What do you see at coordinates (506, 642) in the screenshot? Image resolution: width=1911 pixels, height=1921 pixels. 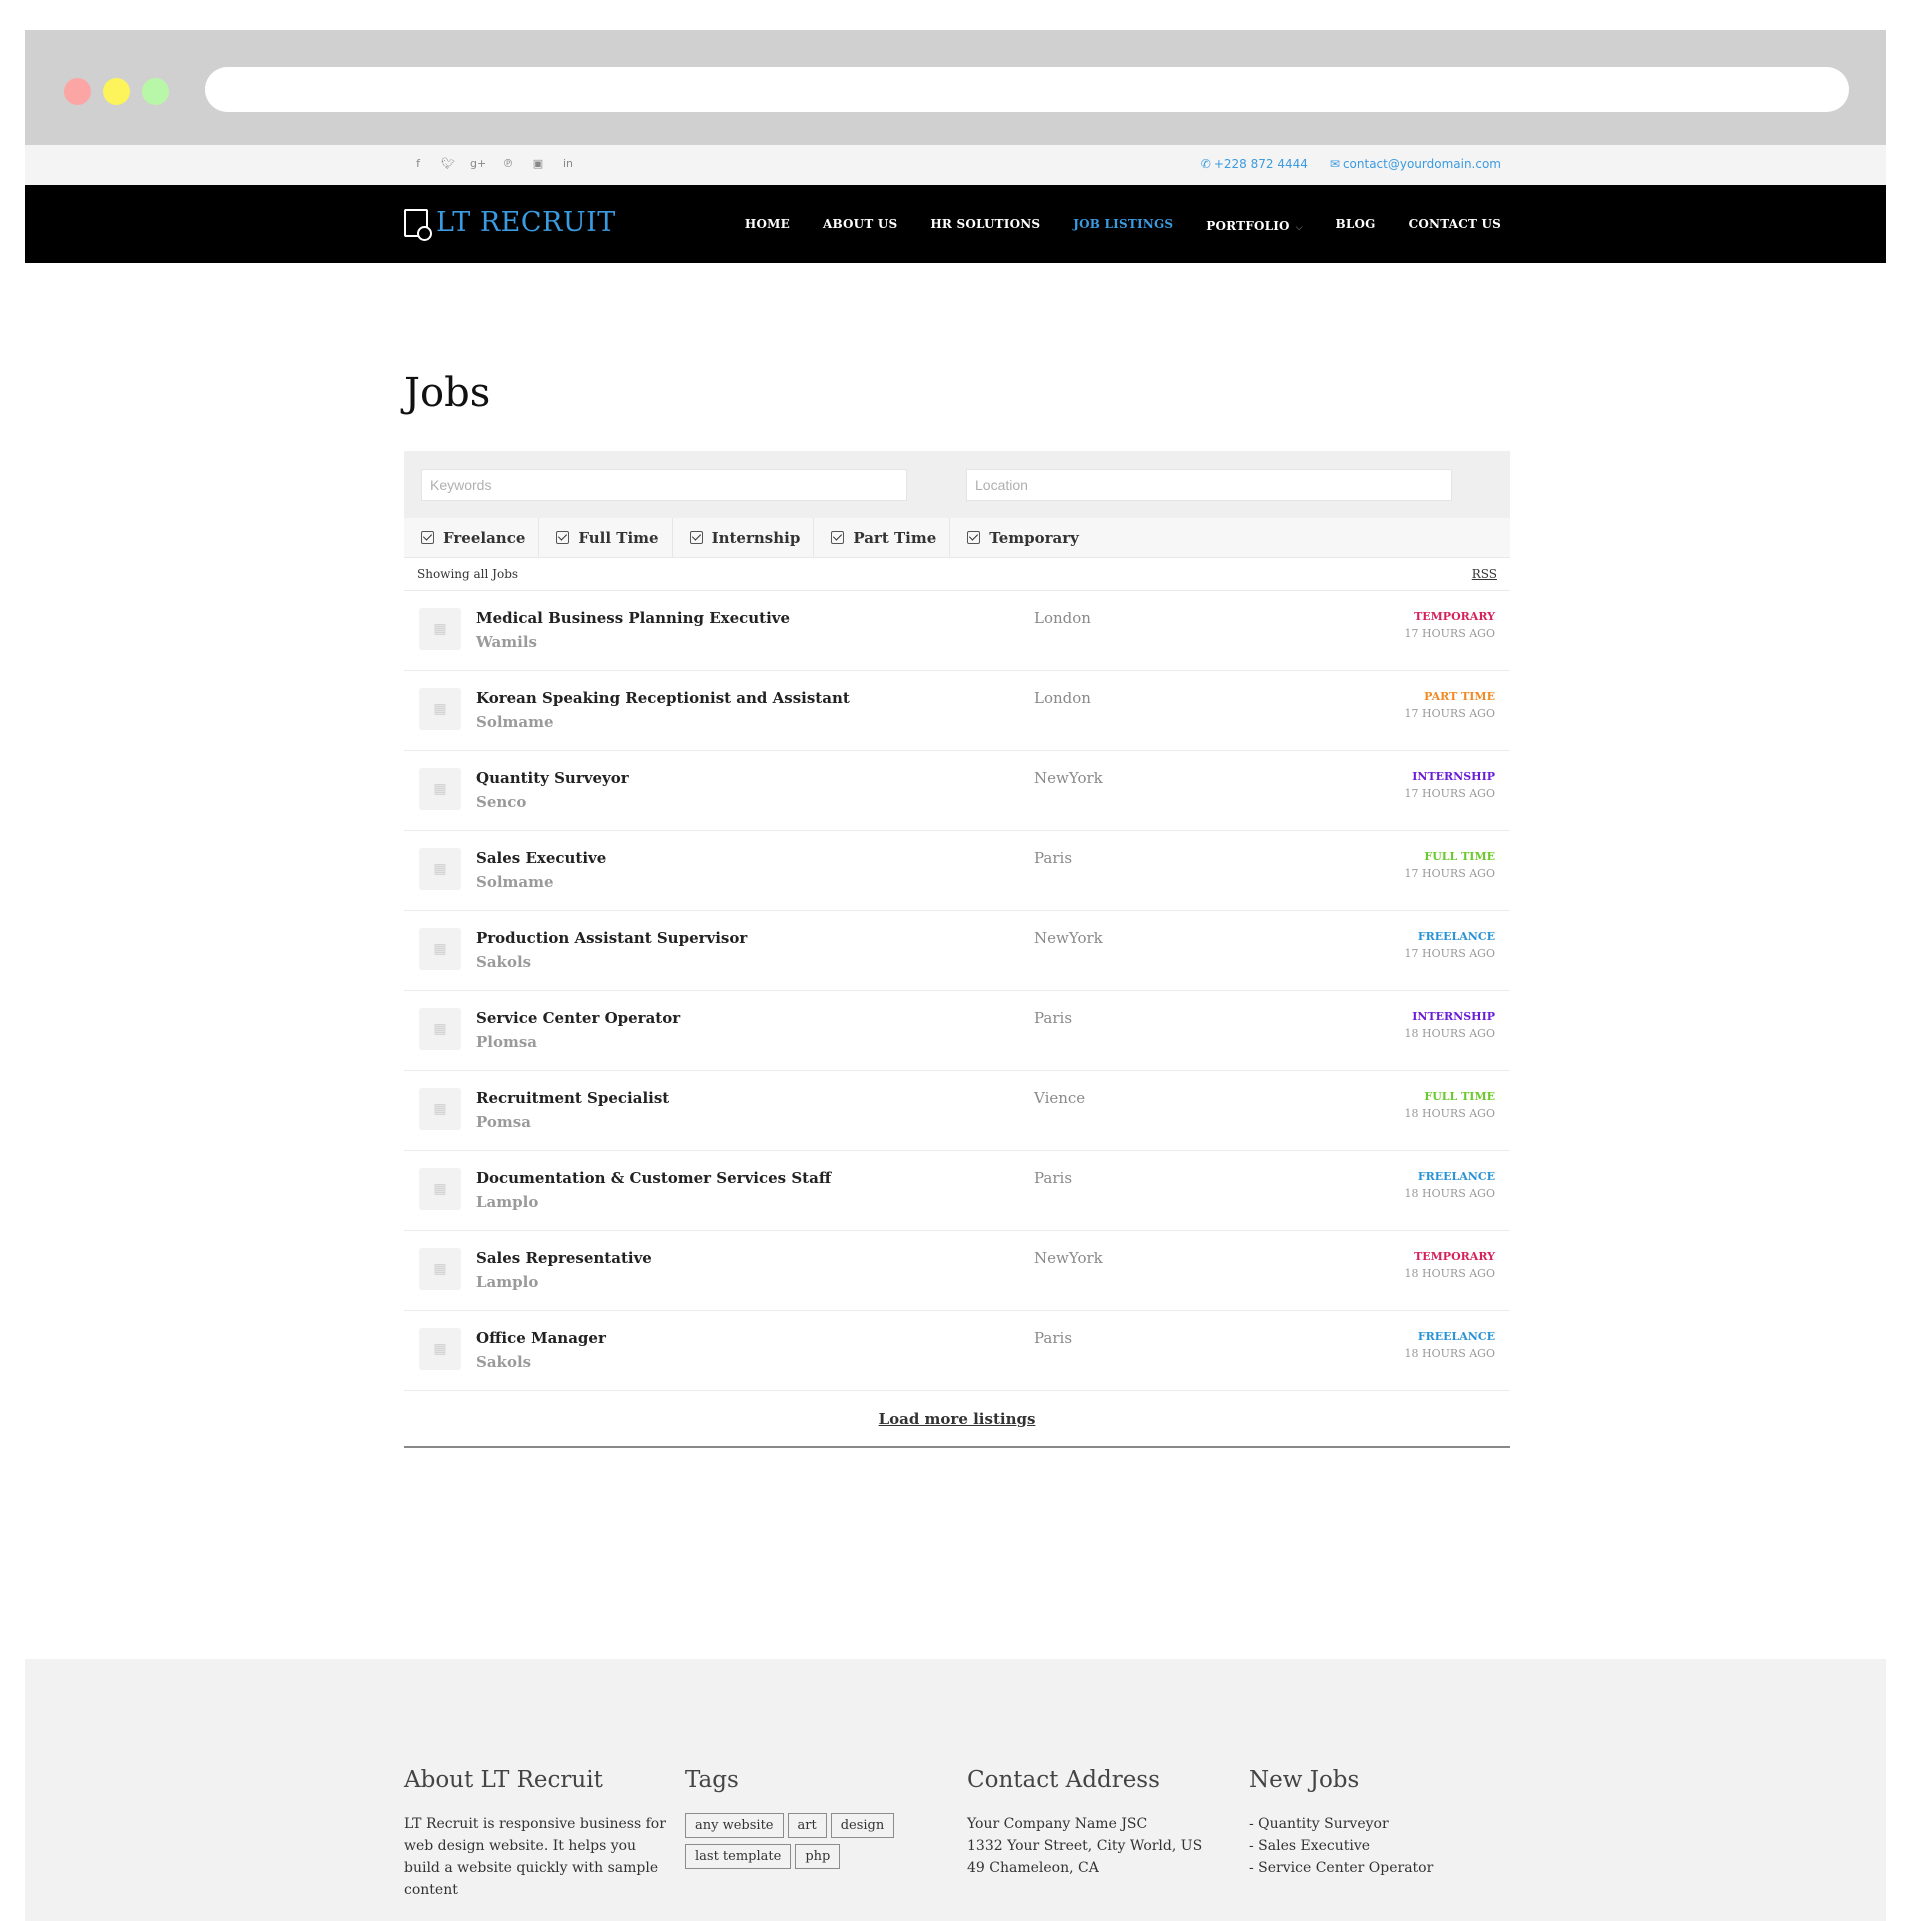 I see `job-company: Wamils` at bounding box center [506, 642].